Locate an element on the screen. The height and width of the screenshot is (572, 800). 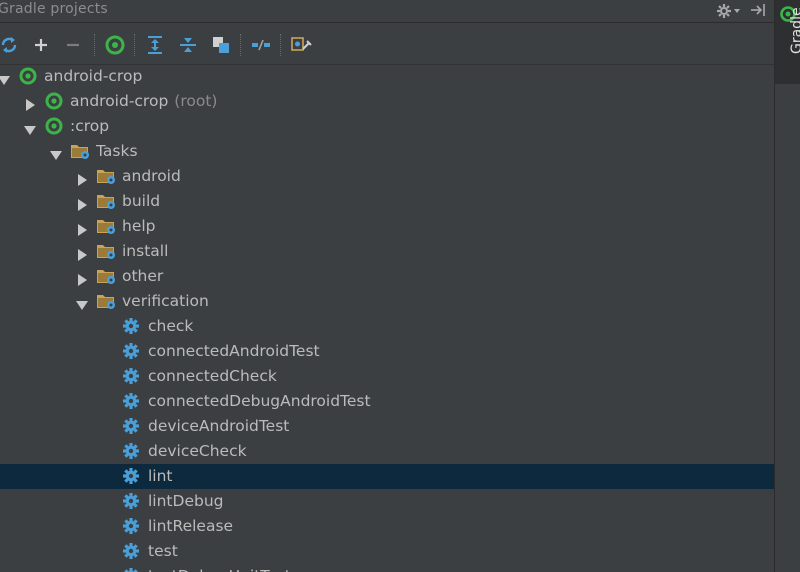
tree-item-text: connectedDebugAndroidTest is located at coordinates (259, 401).